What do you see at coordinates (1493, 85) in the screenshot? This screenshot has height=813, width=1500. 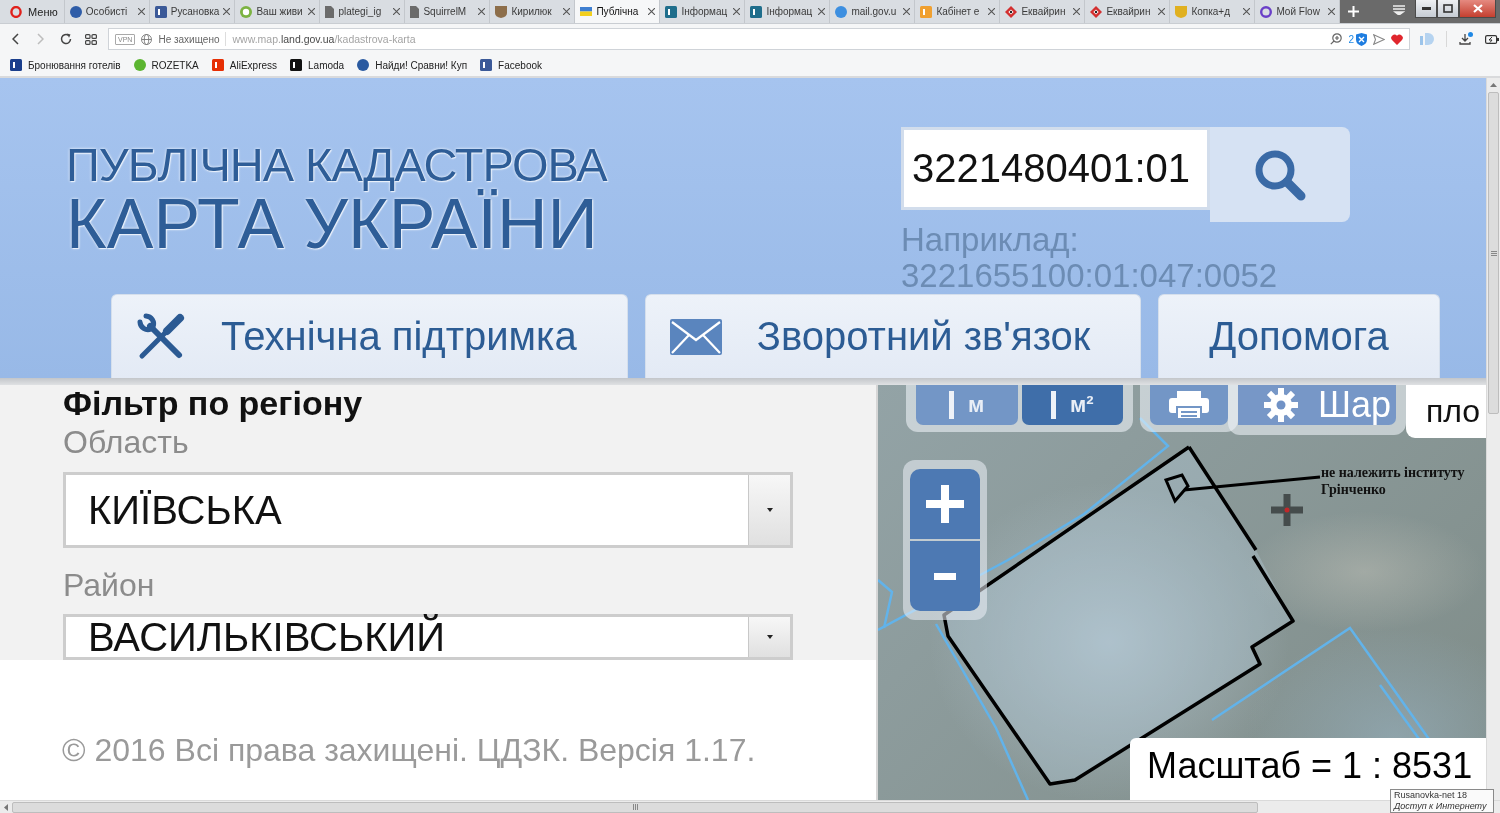 I see `up-arrow-icon` at bounding box center [1493, 85].